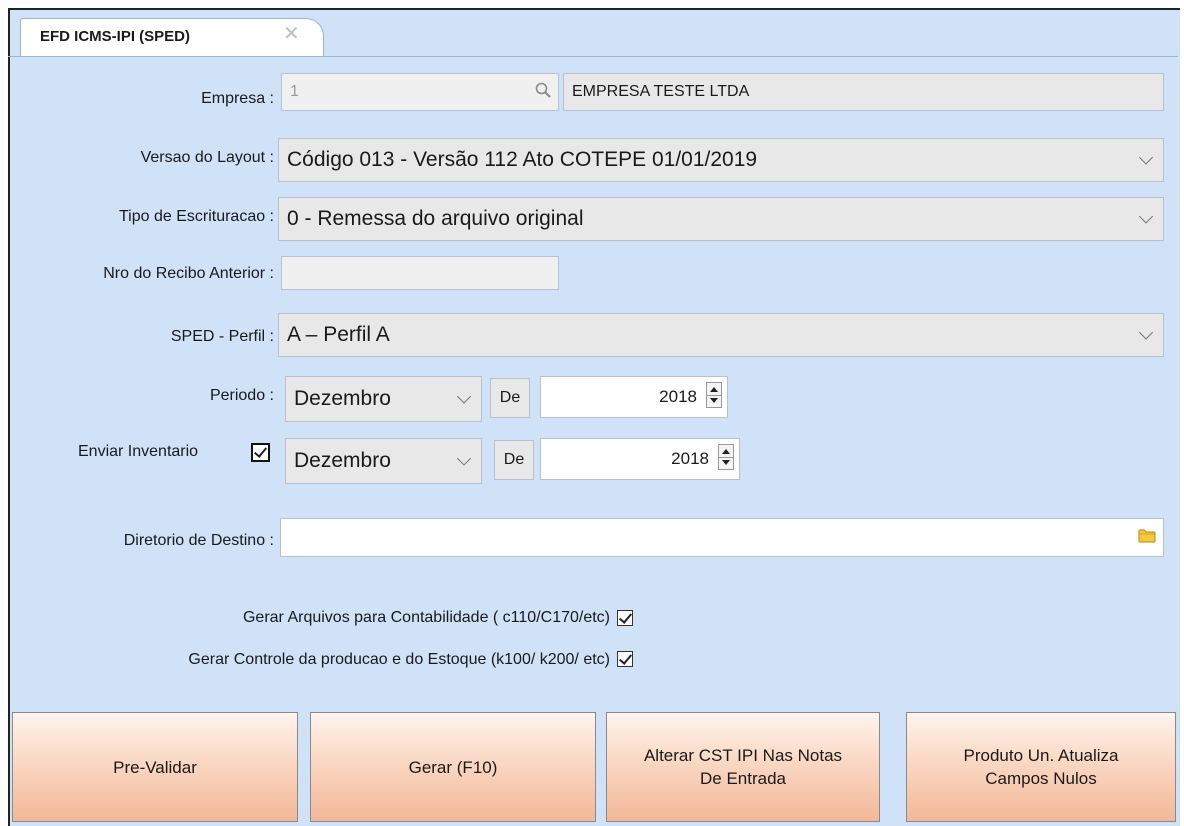  I want to click on gerar-button: Gerar (F10), so click(453, 767).